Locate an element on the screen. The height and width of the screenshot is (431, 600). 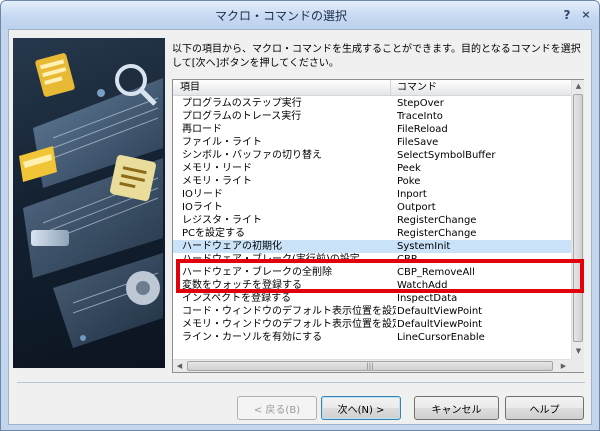
scroll-up-icon: ▲ is located at coordinates (578, 86).